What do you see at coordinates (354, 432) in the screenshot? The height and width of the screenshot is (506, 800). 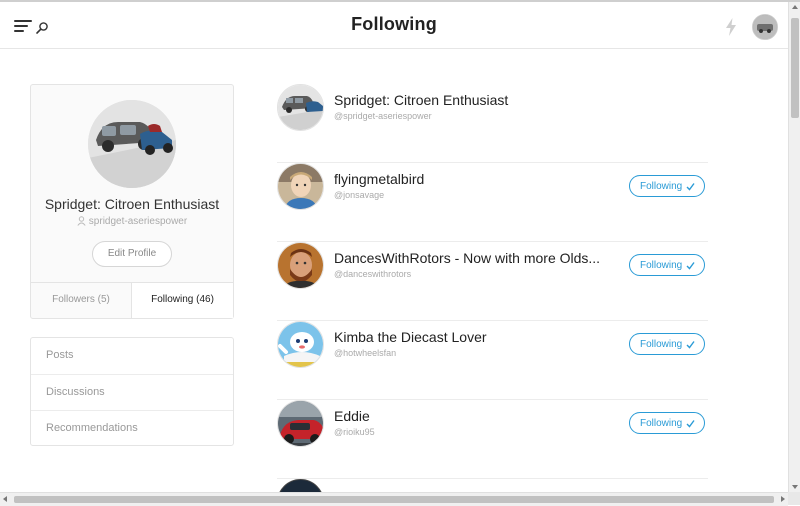 I see `row-handle: @rioiku95` at bounding box center [354, 432].